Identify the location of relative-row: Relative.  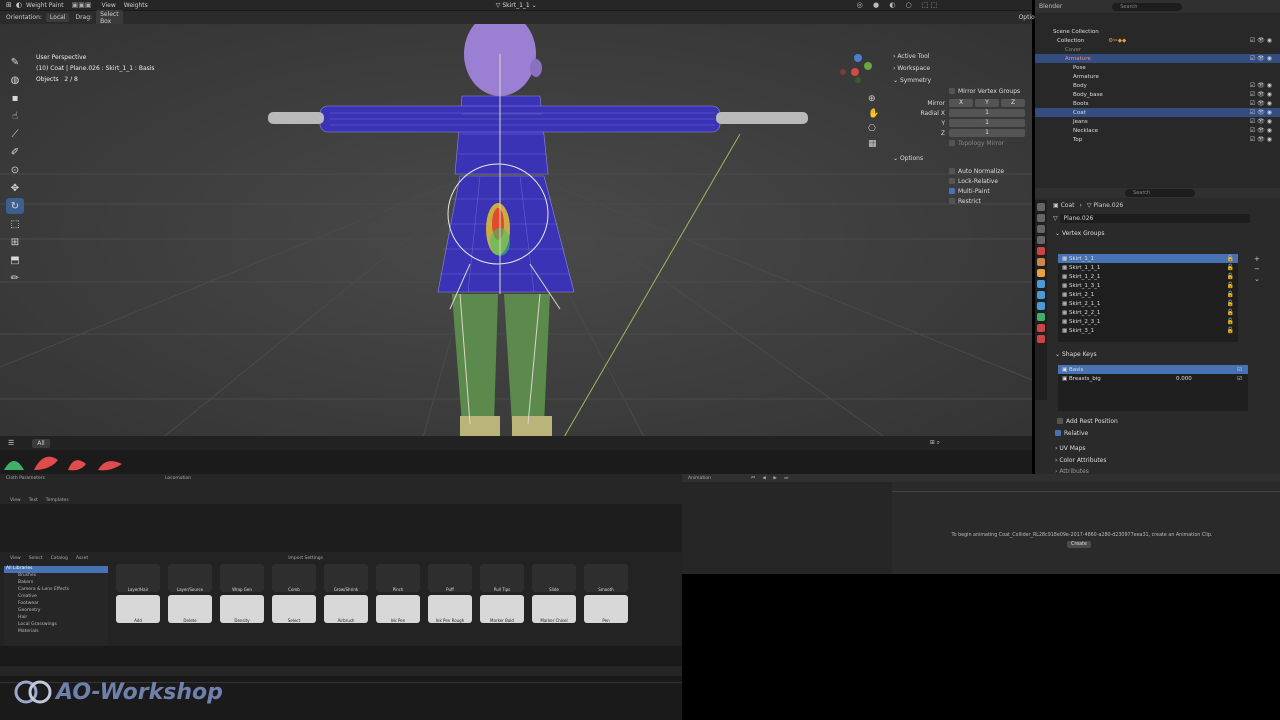
(1071, 433).